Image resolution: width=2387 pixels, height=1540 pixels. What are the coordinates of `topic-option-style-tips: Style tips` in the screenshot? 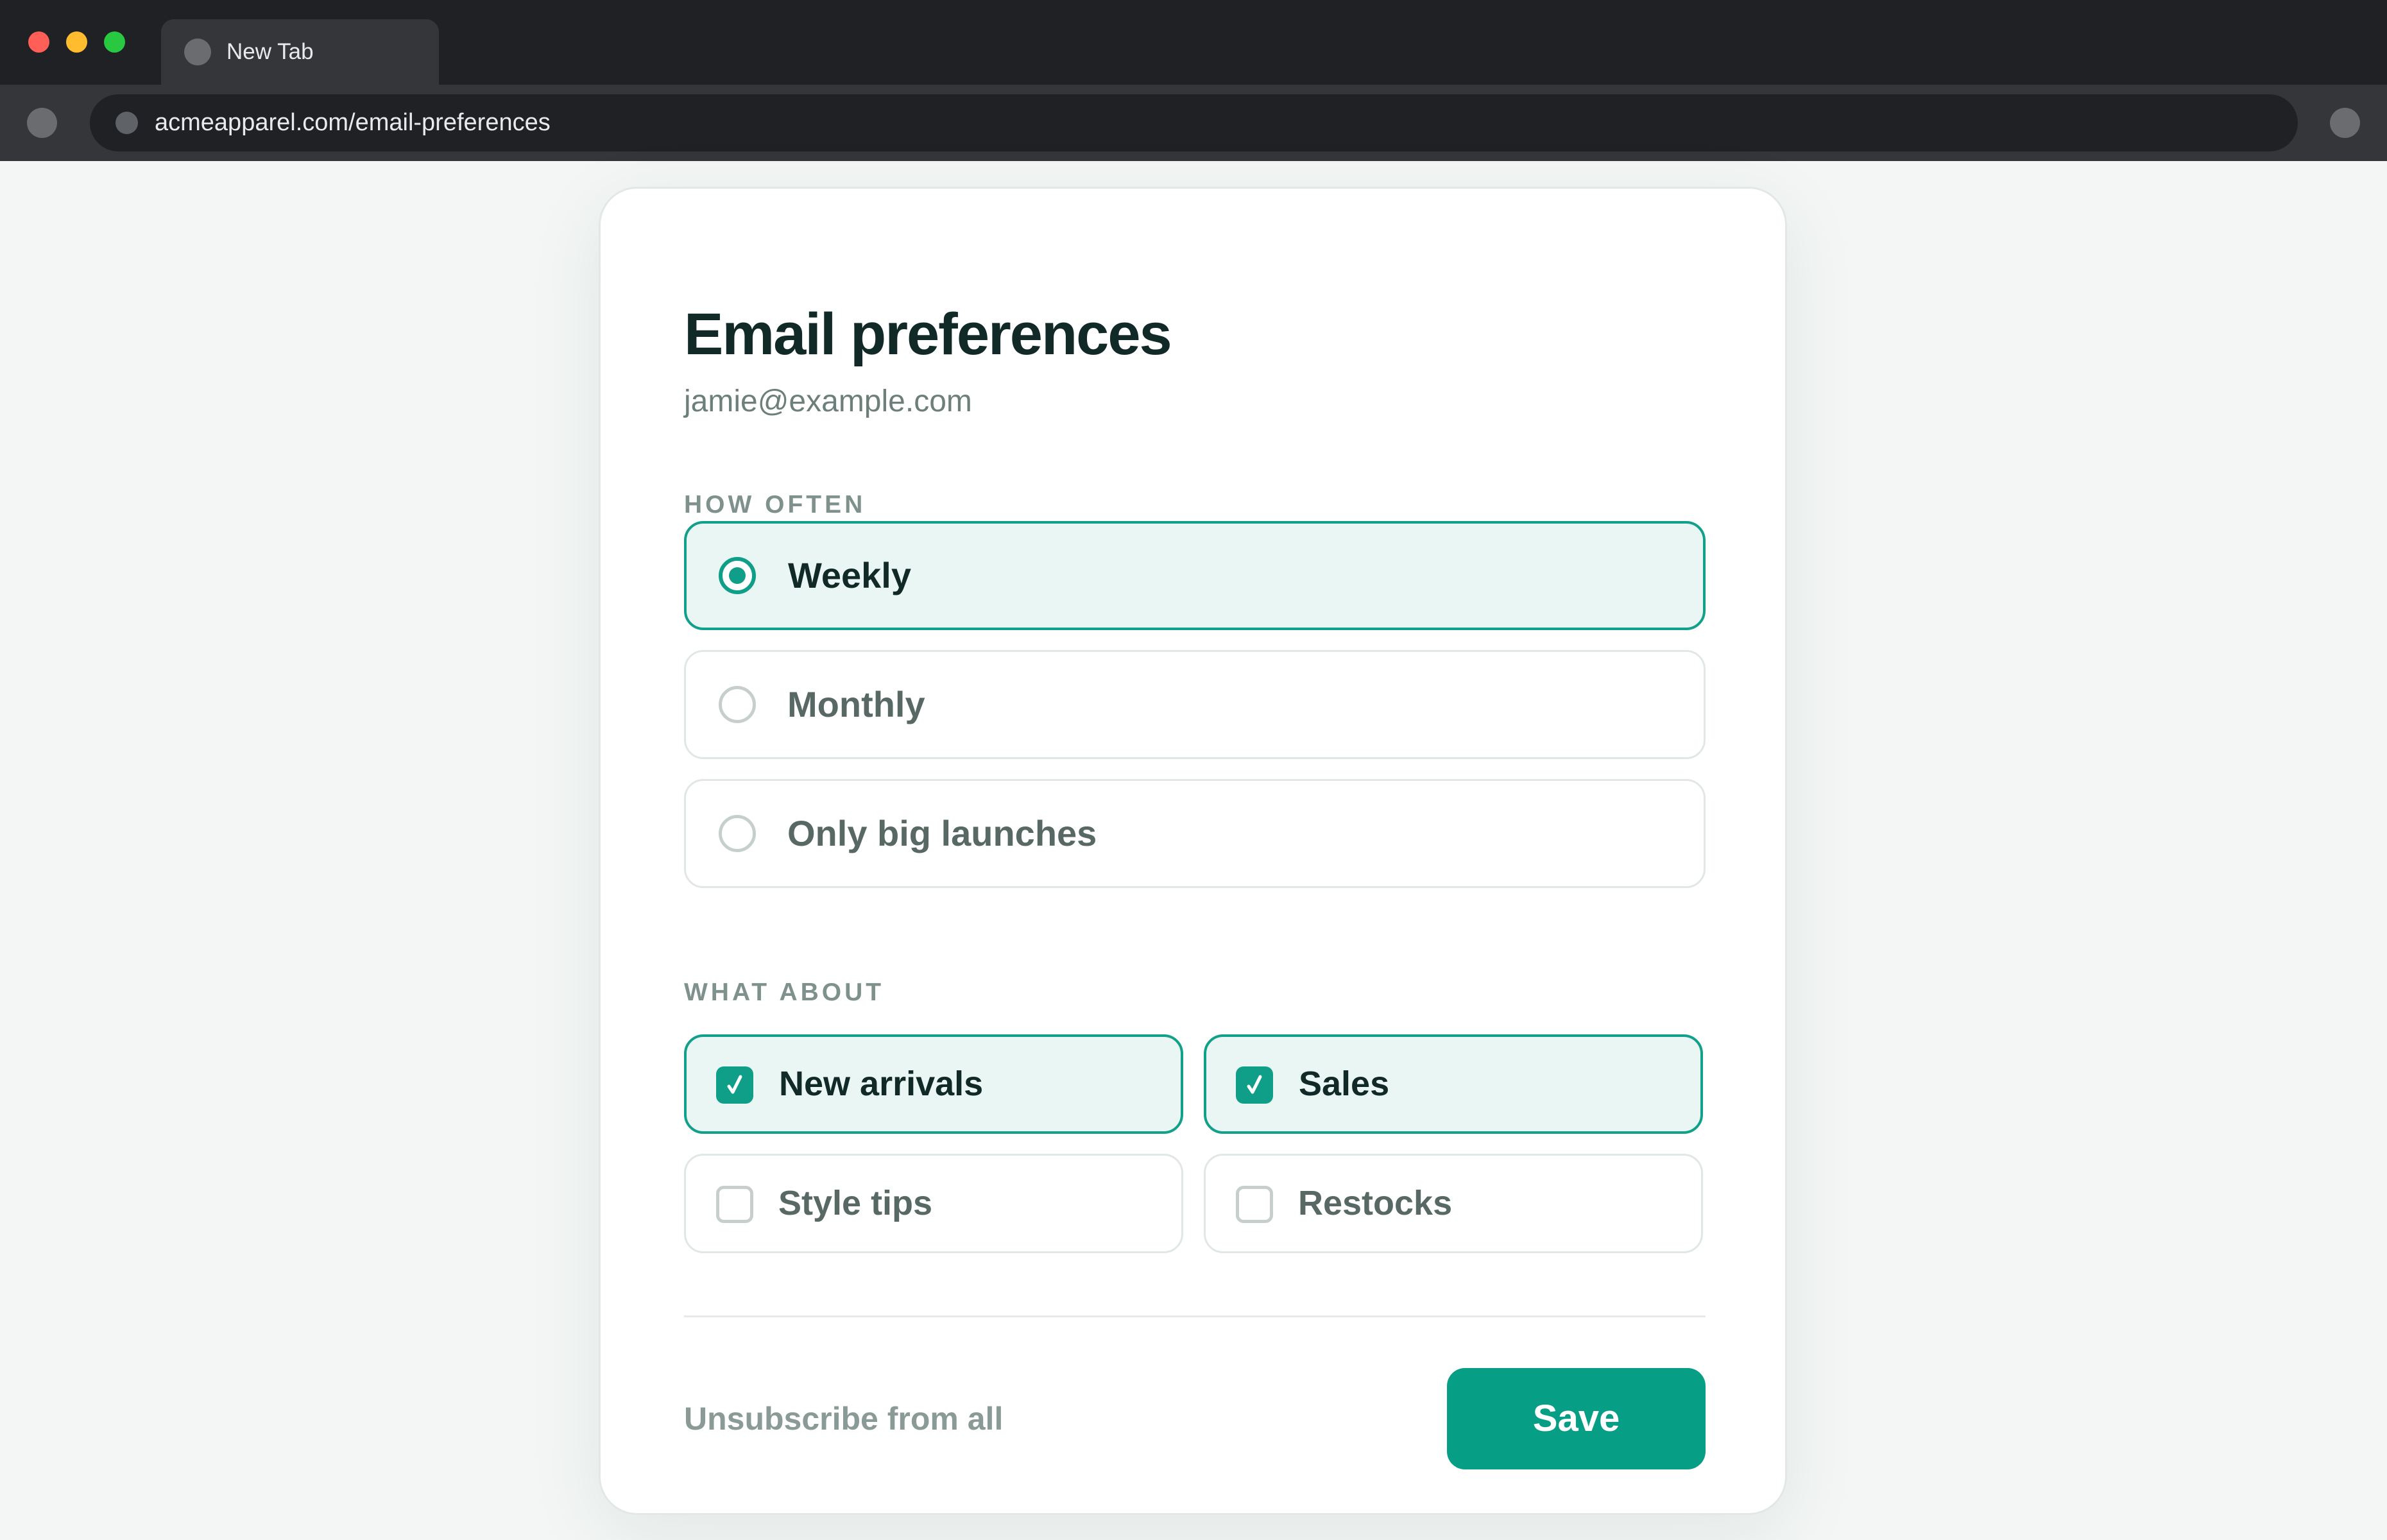 It's located at (934, 1204).